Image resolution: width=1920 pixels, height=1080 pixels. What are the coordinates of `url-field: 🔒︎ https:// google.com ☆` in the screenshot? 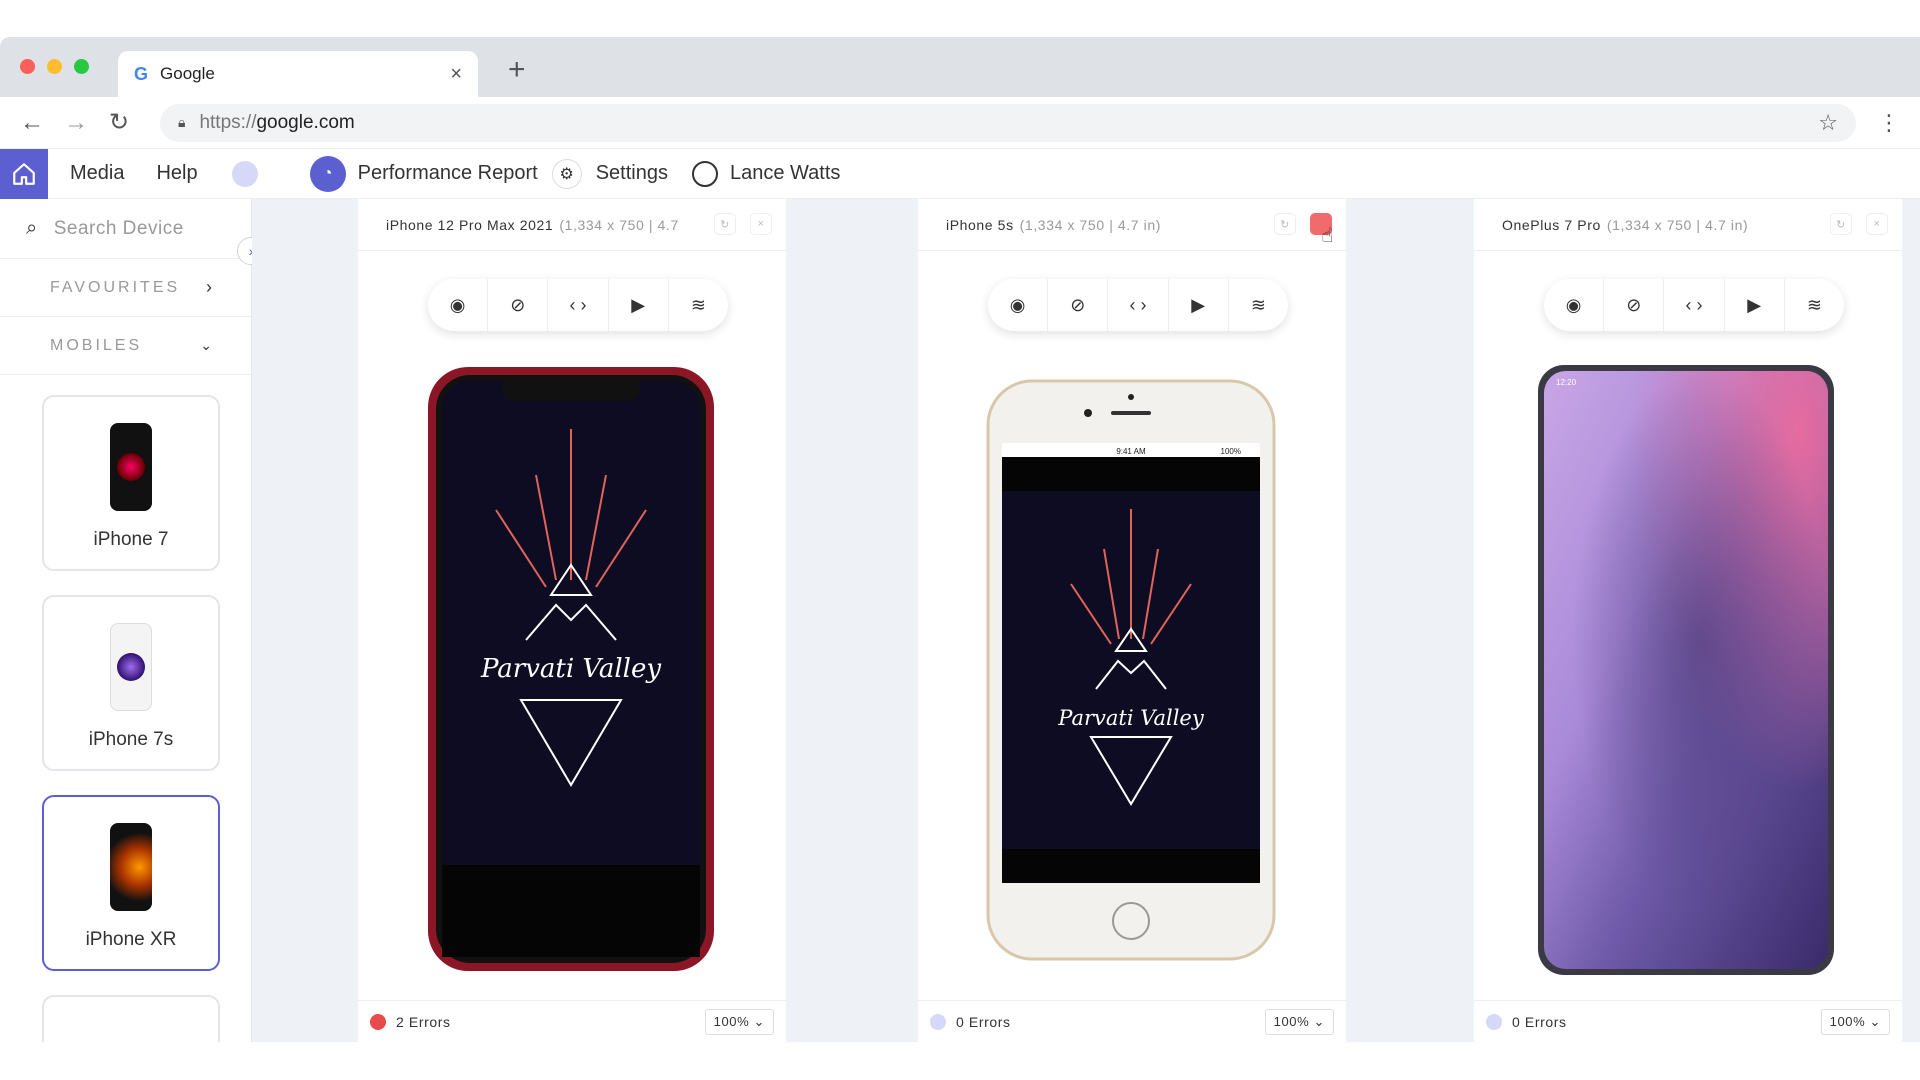 It's located at (1008, 122).